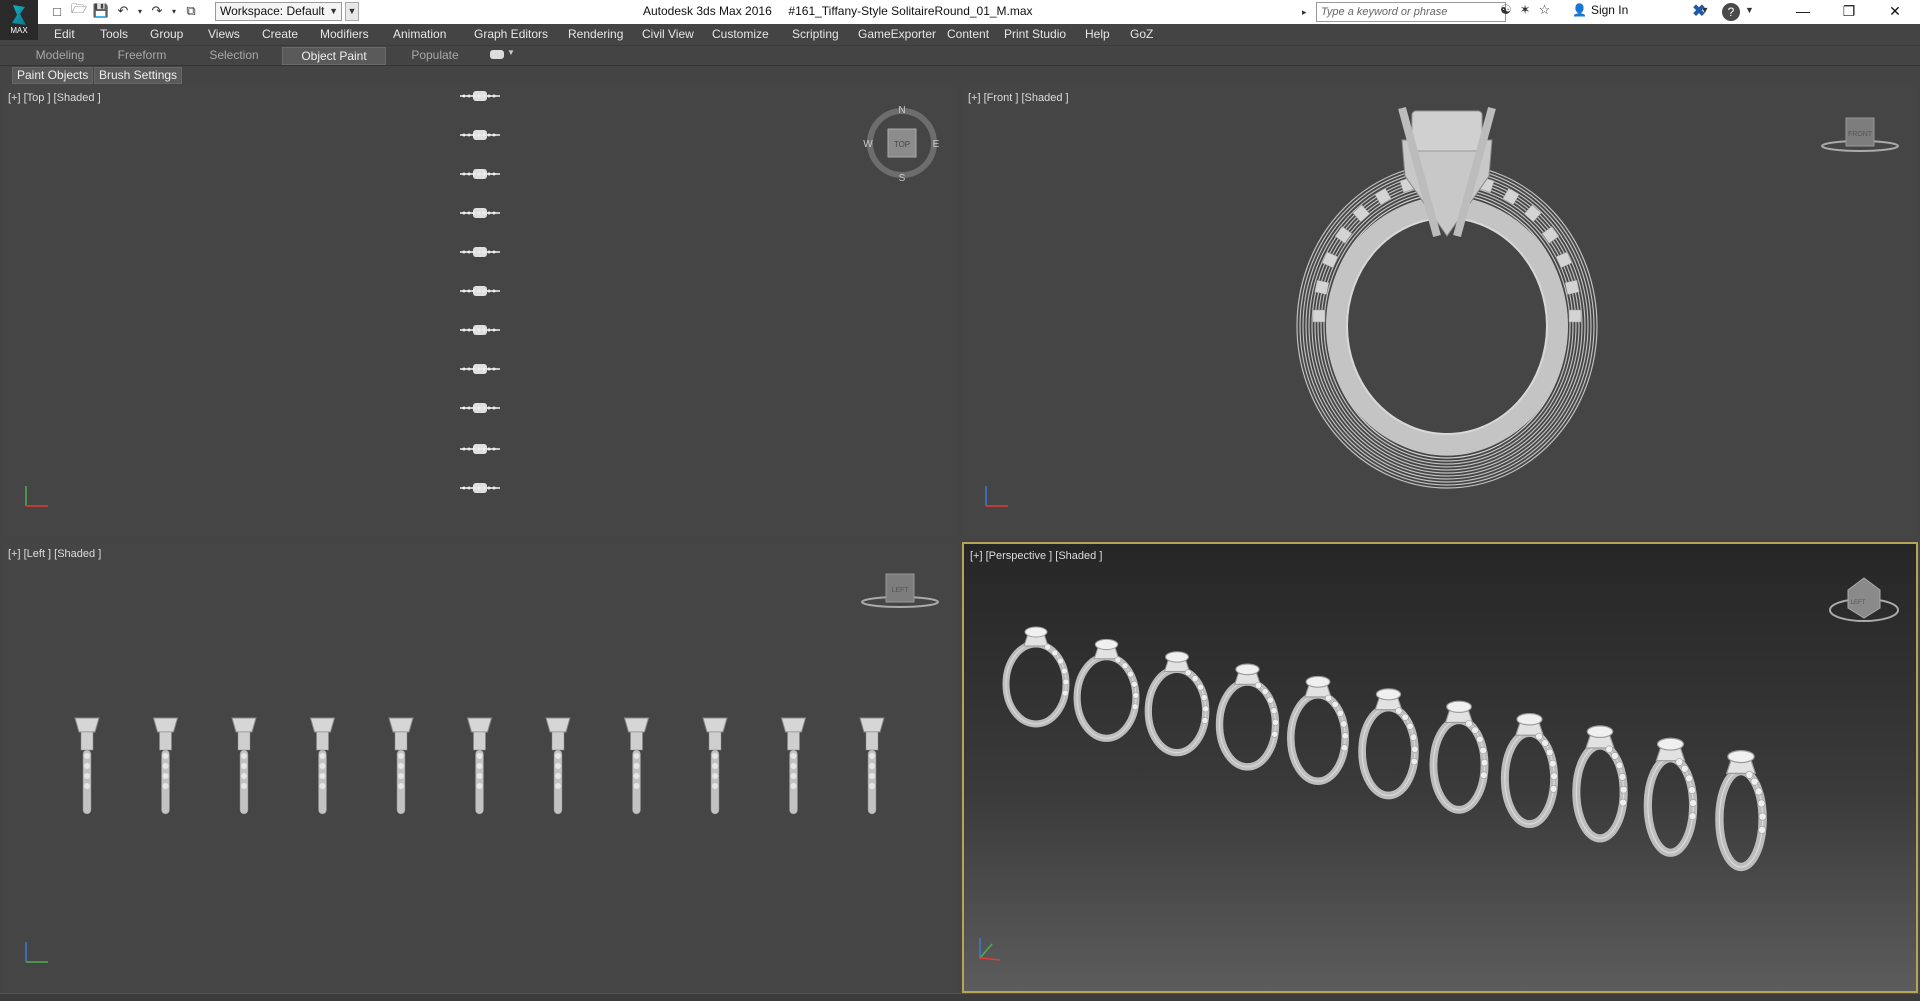  What do you see at coordinates (174, 11) in the screenshot?
I see `redo-dropdown-icon: ▾` at bounding box center [174, 11].